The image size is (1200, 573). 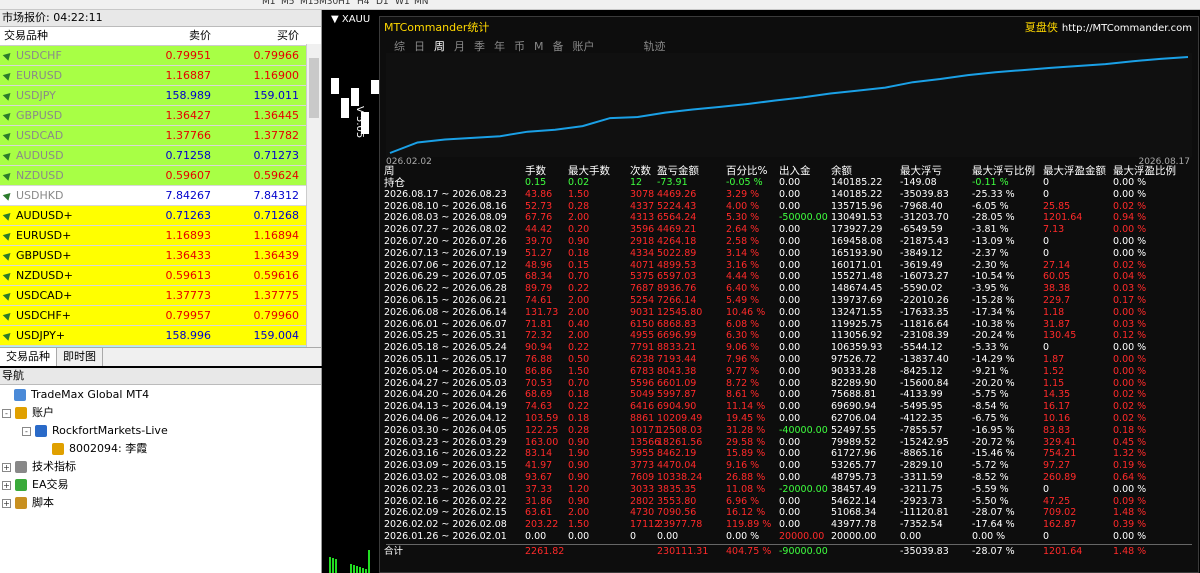 What do you see at coordinates (81, 395) in the screenshot?
I see `navigator-item: TradeMax Global MT4` at bounding box center [81, 395].